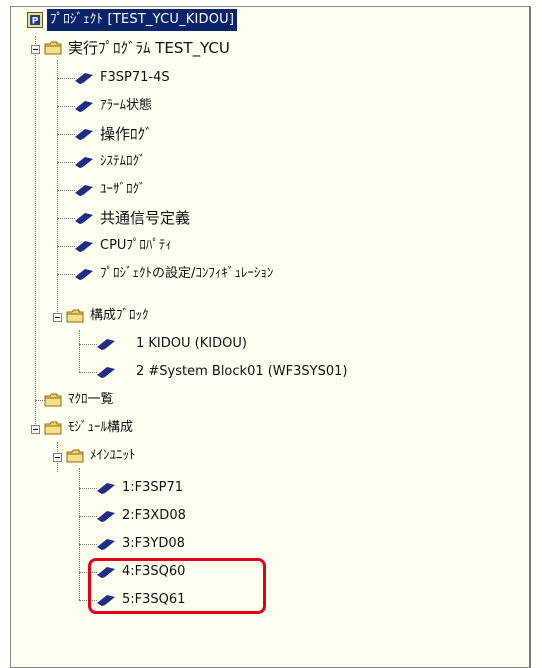  What do you see at coordinates (177, 586) in the screenshot?
I see `highlight-box` at bounding box center [177, 586].